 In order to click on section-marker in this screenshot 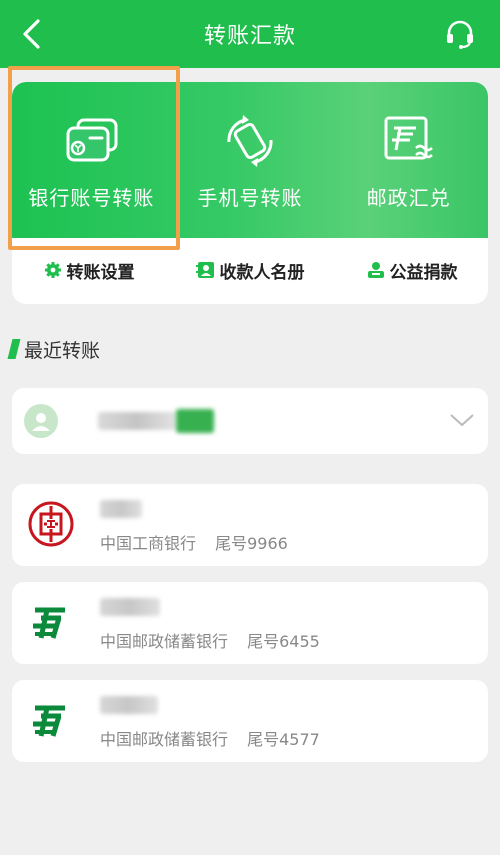, I will do `click(14, 349)`.